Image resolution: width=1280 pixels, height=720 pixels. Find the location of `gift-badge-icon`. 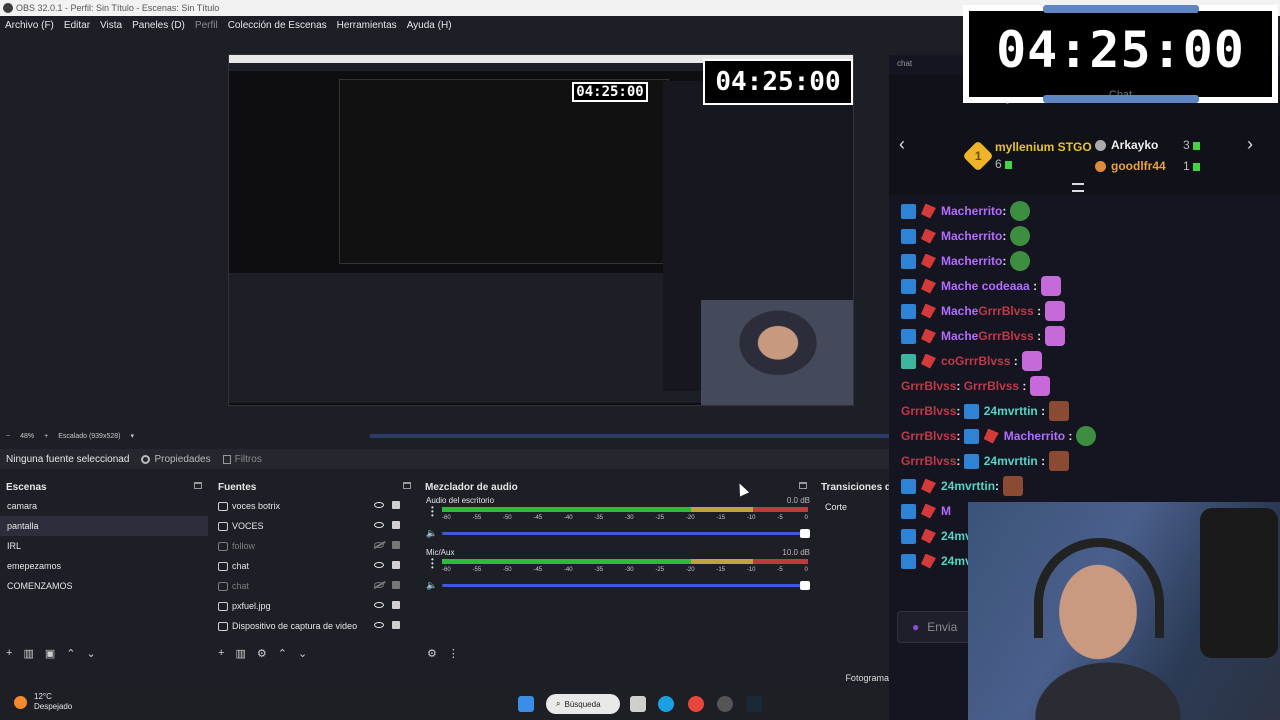

gift-badge-icon is located at coordinates (928, 336).